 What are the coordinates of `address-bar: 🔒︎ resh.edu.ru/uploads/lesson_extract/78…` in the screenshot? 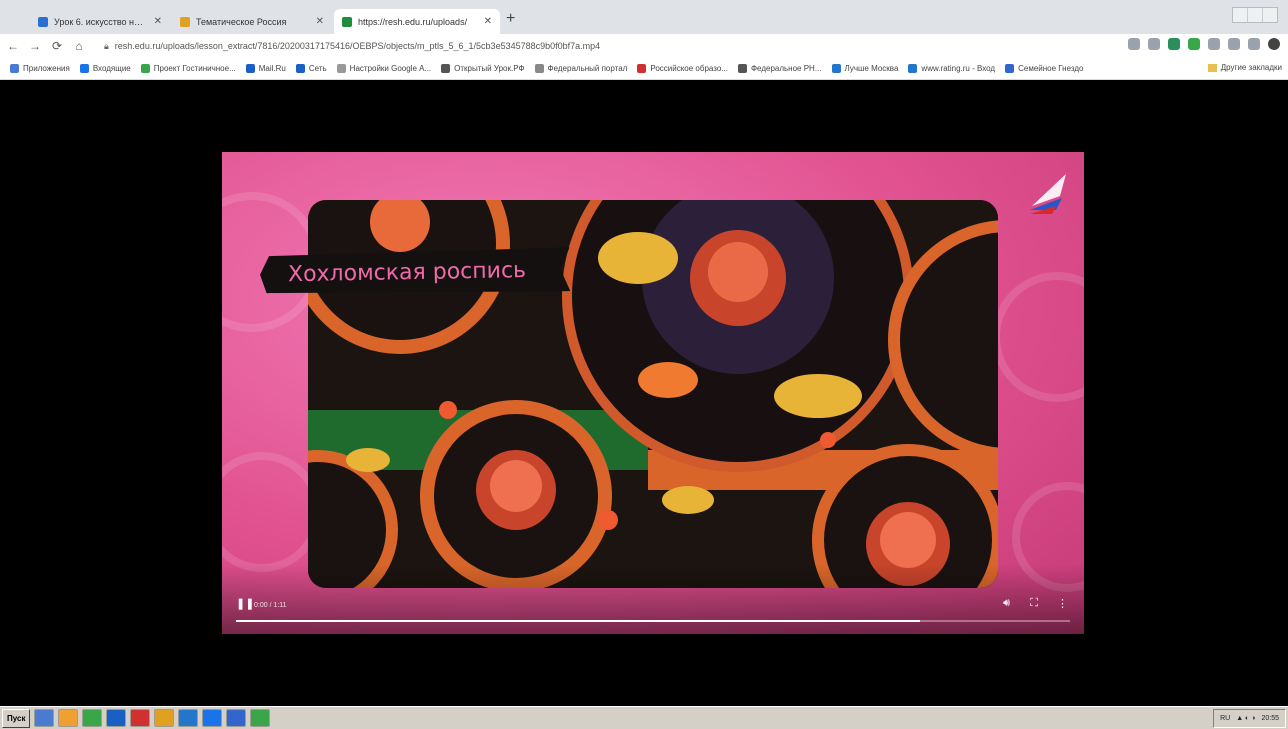 It's located at (594, 46).